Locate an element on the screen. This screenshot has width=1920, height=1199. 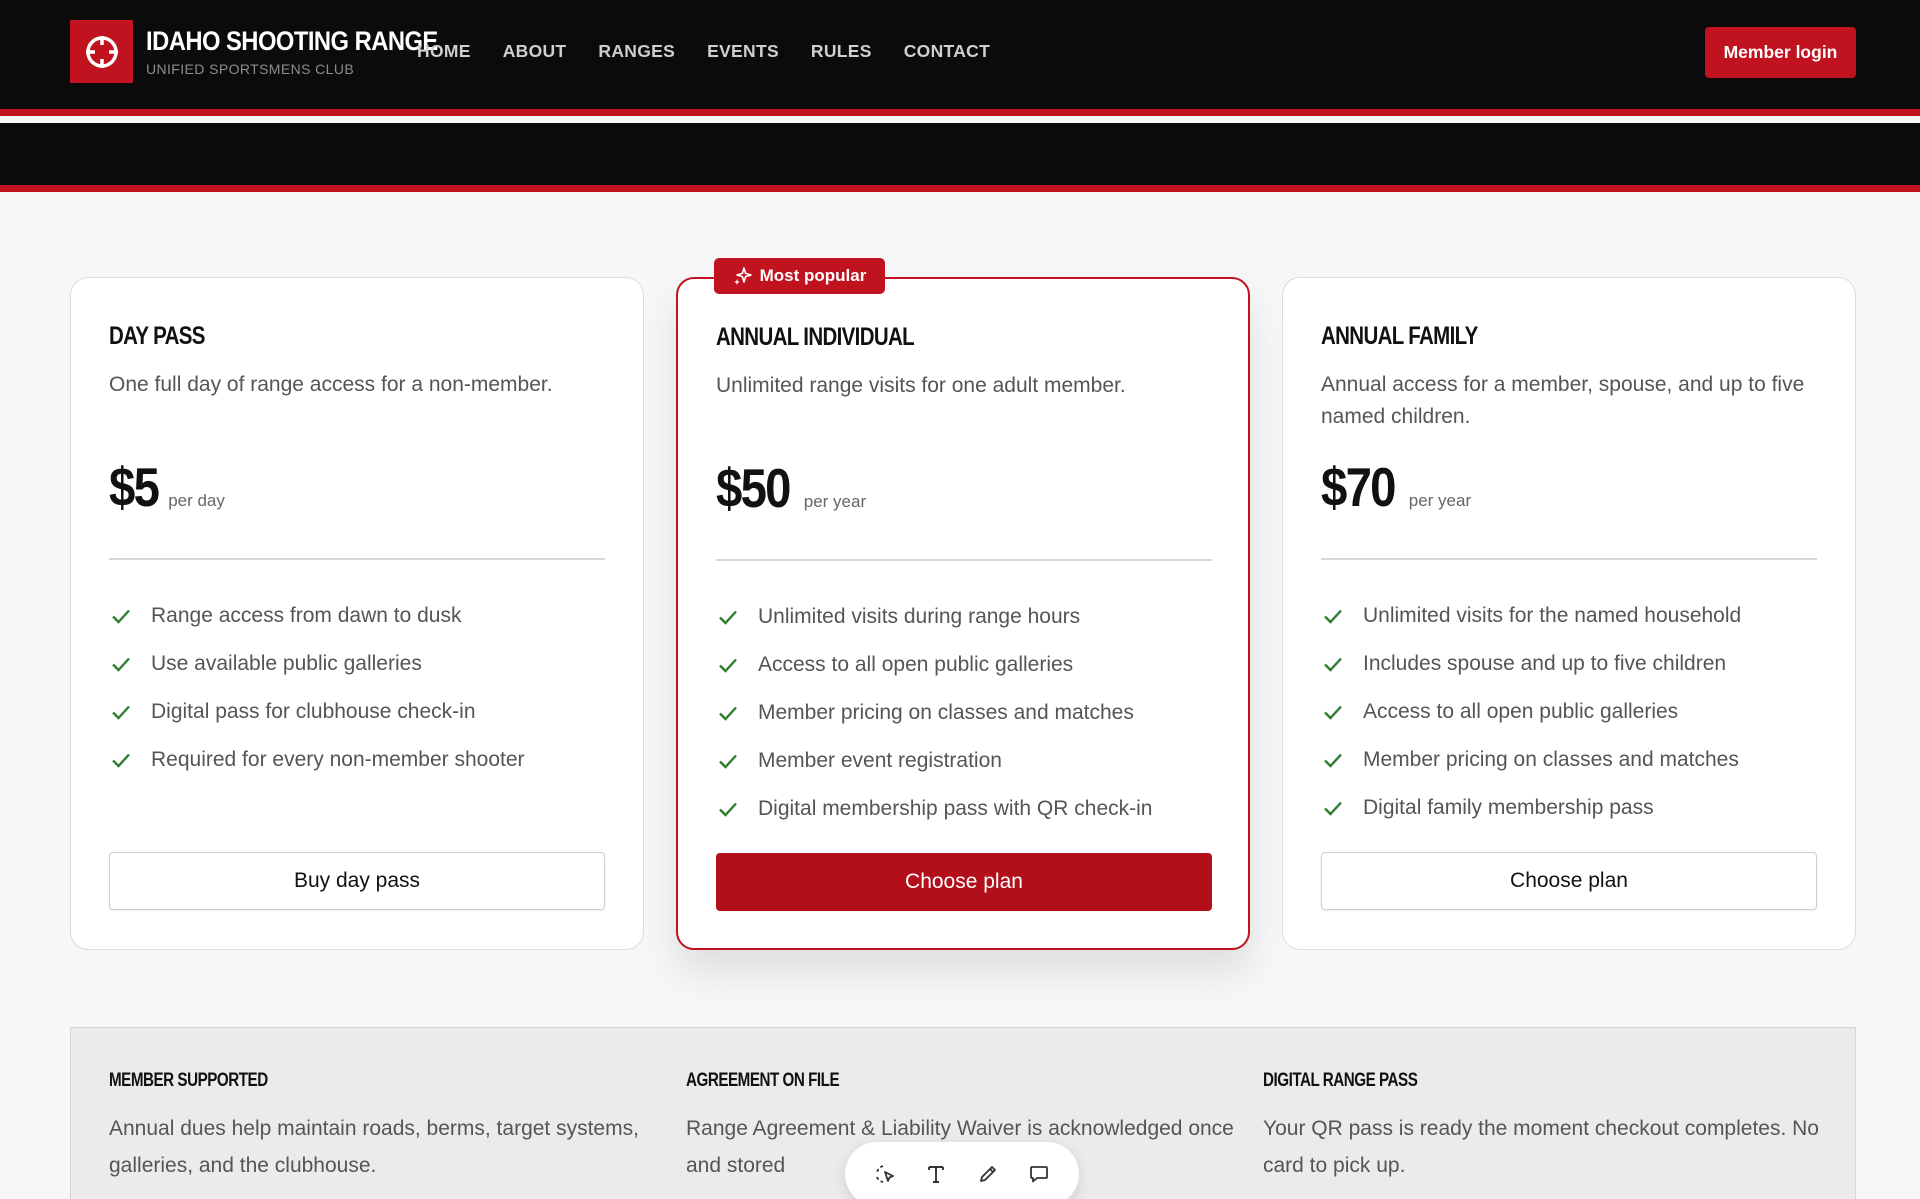
comment-icon is located at coordinates (1039, 1174).